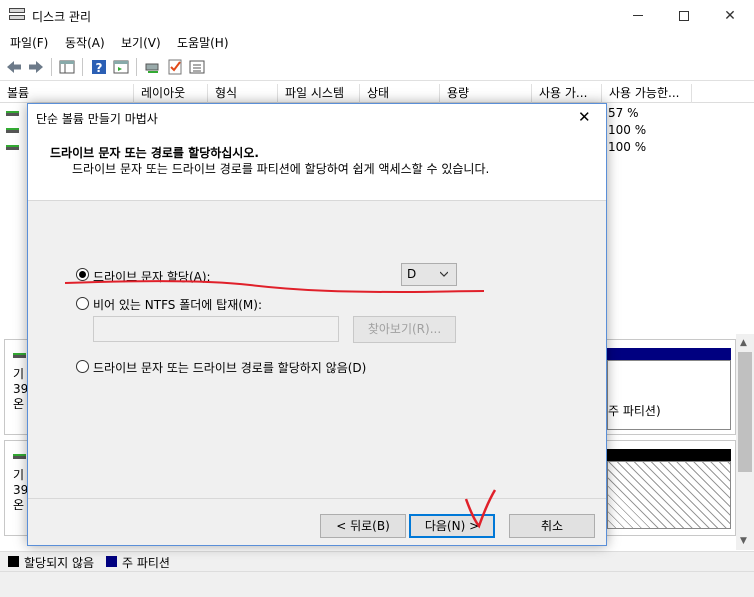 The height and width of the screenshot is (597, 754). Describe the element at coordinates (400, 93) in the screenshot. I see `column-status: 상태` at that location.